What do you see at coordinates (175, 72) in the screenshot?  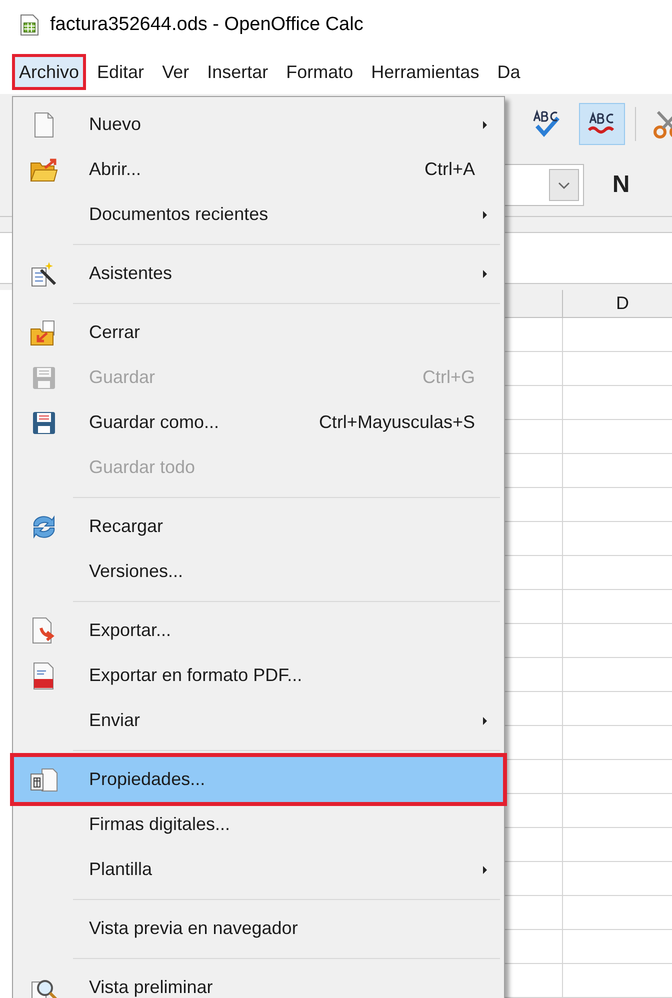 I see `menu-bar-item: Ver` at bounding box center [175, 72].